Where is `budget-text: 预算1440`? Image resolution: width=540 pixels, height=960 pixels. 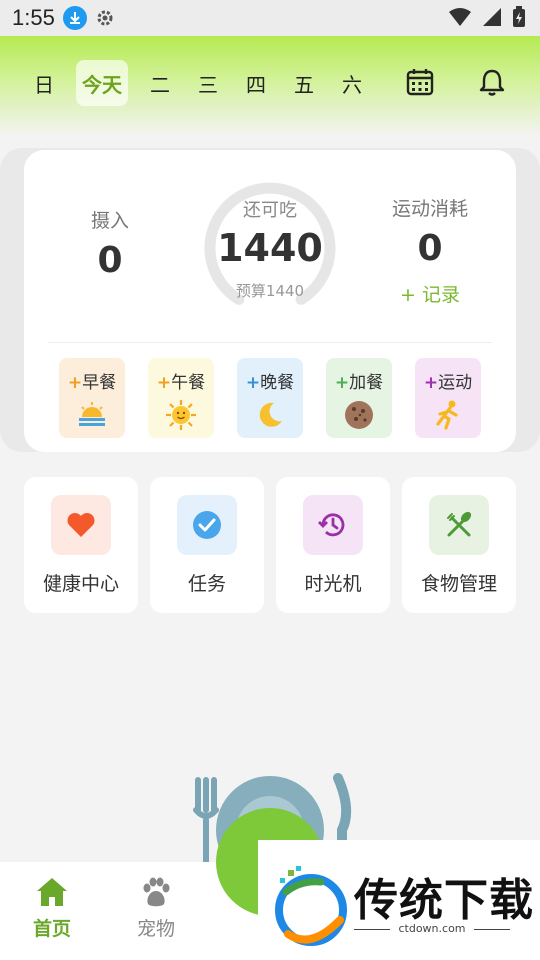 budget-text: 预算1440 is located at coordinates (270, 291).